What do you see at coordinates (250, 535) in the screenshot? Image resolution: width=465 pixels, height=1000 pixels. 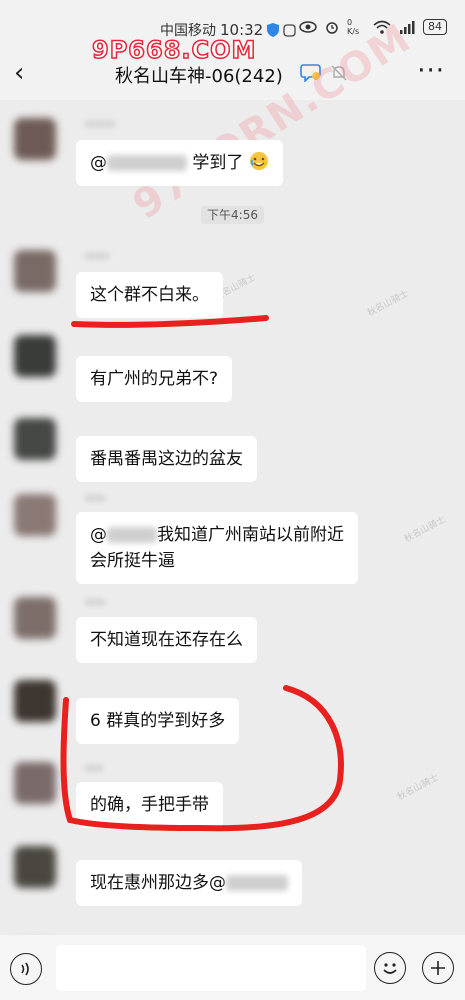 I see `message-text: 我知道广州南站以前附近` at bounding box center [250, 535].